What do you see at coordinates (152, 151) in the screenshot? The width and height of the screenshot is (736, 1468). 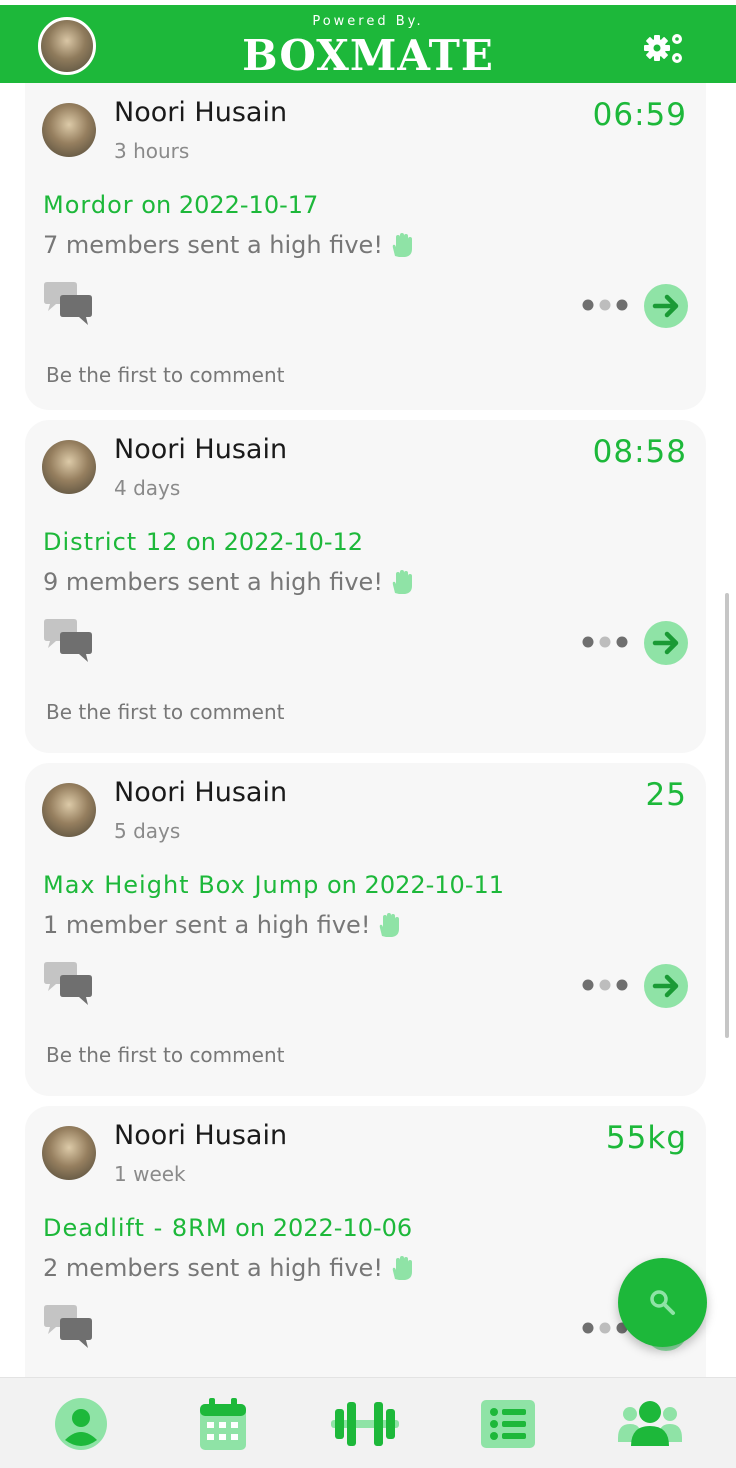 I see `post-time: 3 hours` at bounding box center [152, 151].